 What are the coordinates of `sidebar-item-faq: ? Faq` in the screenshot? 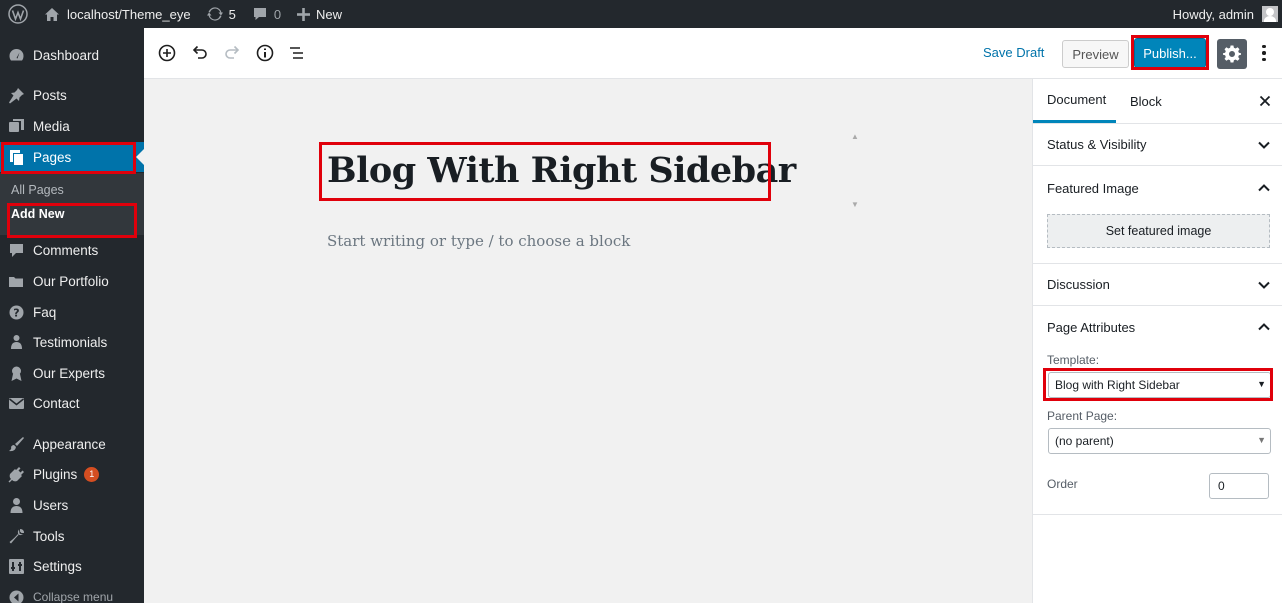 It's located at (72, 312).